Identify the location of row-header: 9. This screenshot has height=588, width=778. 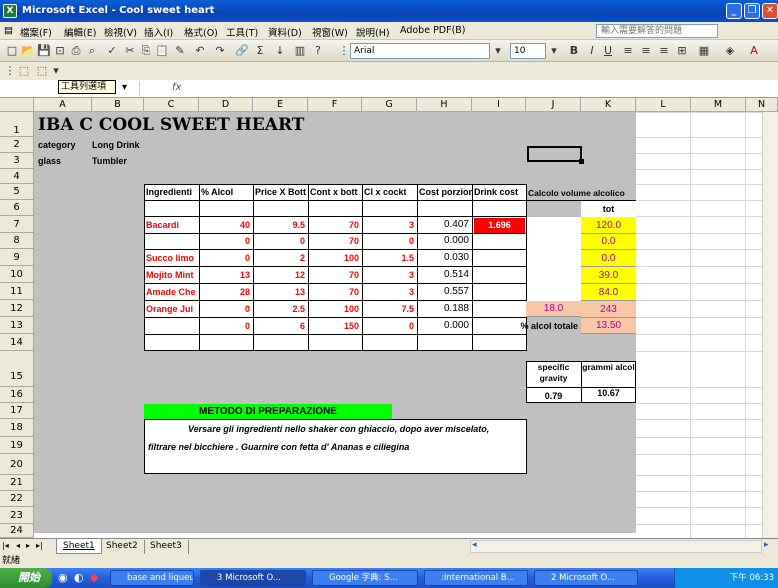
(17, 257).